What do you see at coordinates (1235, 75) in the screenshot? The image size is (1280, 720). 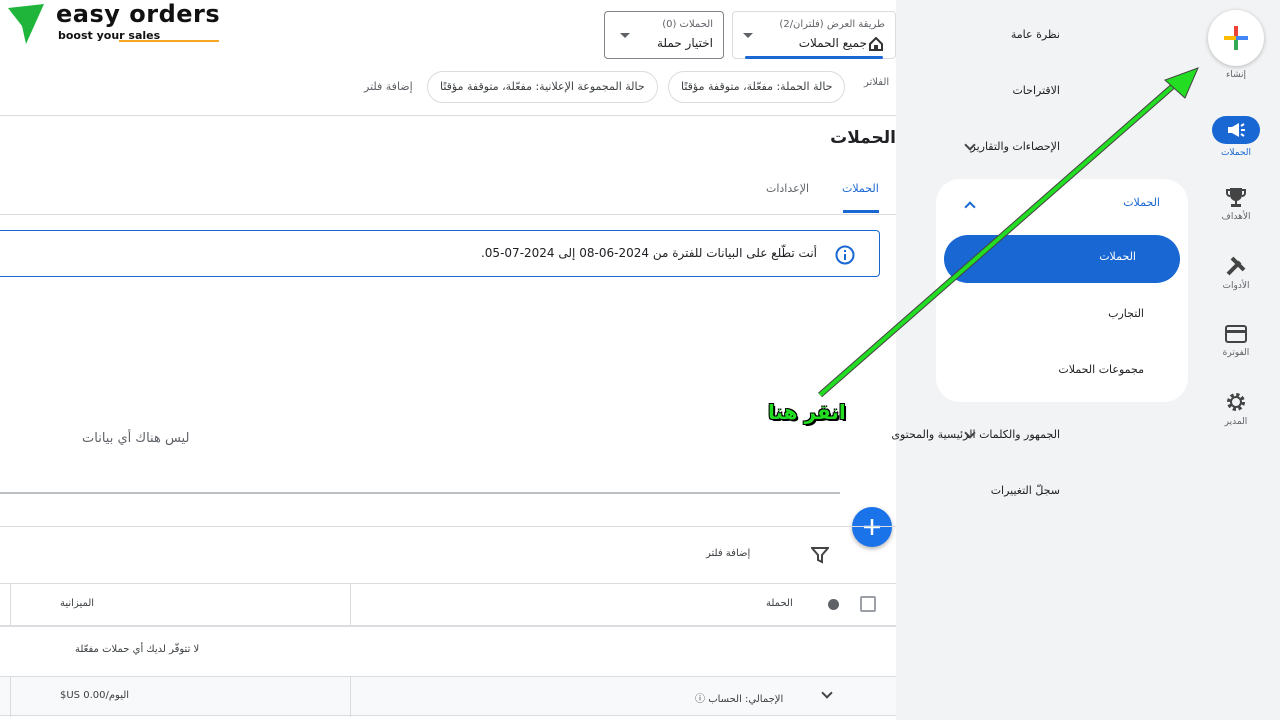 I see `rail-label-create: إنشاء` at bounding box center [1235, 75].